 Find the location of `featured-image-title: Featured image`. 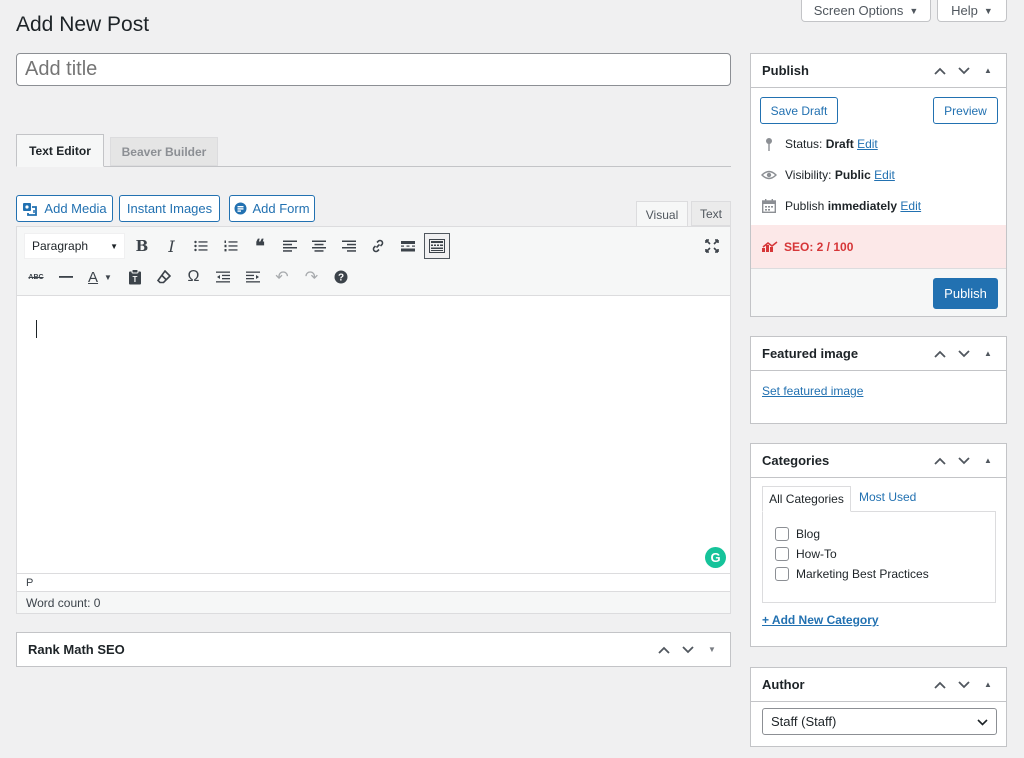

featured-image-title: Featured image is located at coordinates (810, 353).